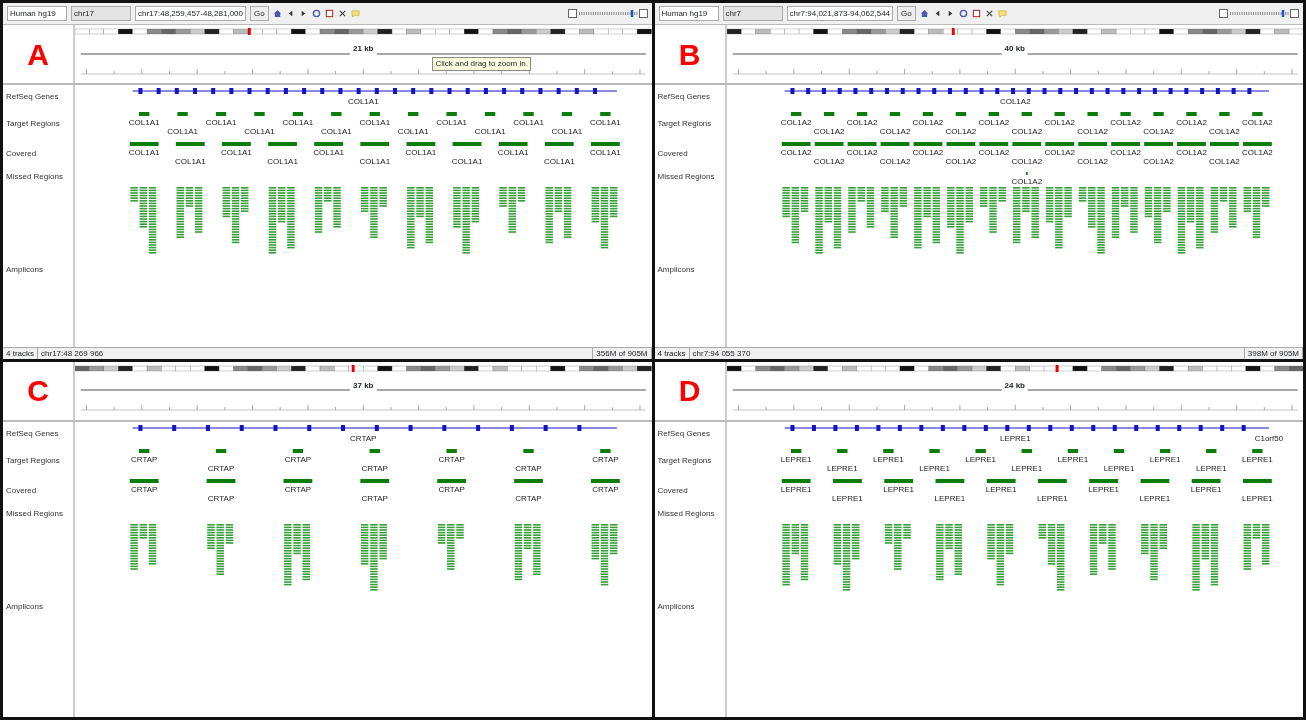  I want to click on track-name: Covered, so click(672, 490).